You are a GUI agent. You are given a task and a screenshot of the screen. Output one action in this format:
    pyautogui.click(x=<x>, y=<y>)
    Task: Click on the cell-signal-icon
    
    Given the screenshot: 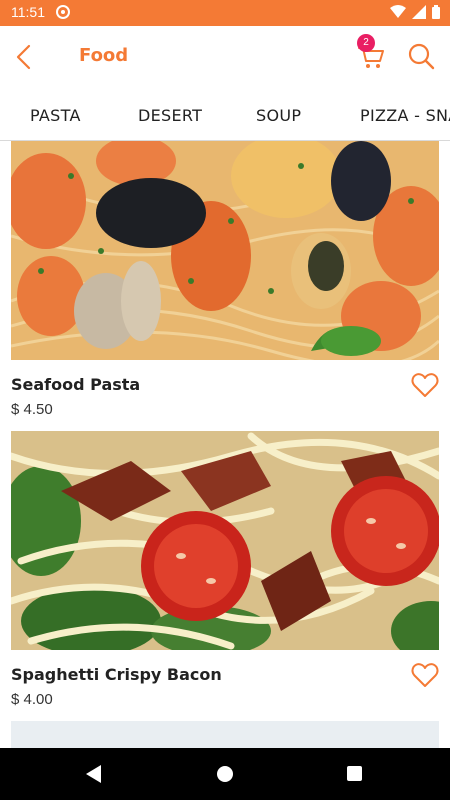 What is the action you would take?
    pyautogui.click(x=419, y=12)
    